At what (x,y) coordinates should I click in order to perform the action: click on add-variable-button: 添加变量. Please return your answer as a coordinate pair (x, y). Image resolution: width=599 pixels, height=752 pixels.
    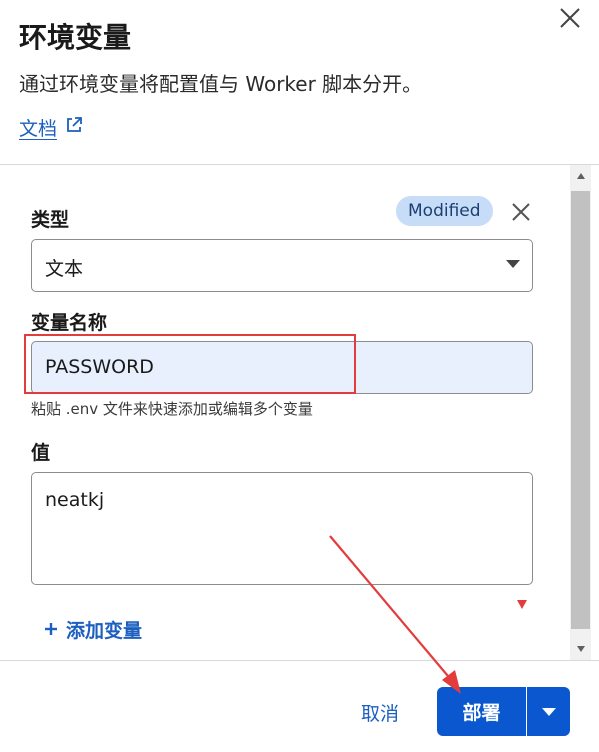
    Looking at the image, I should click on (93, 629).